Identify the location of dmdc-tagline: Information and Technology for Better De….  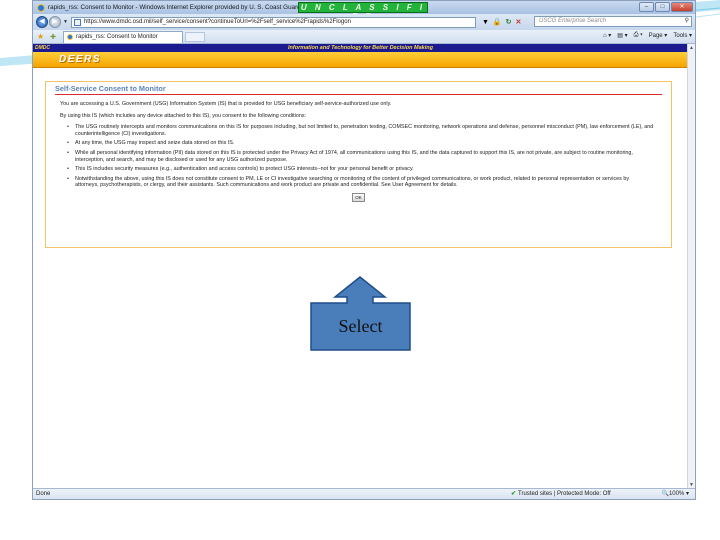
(360, 48).